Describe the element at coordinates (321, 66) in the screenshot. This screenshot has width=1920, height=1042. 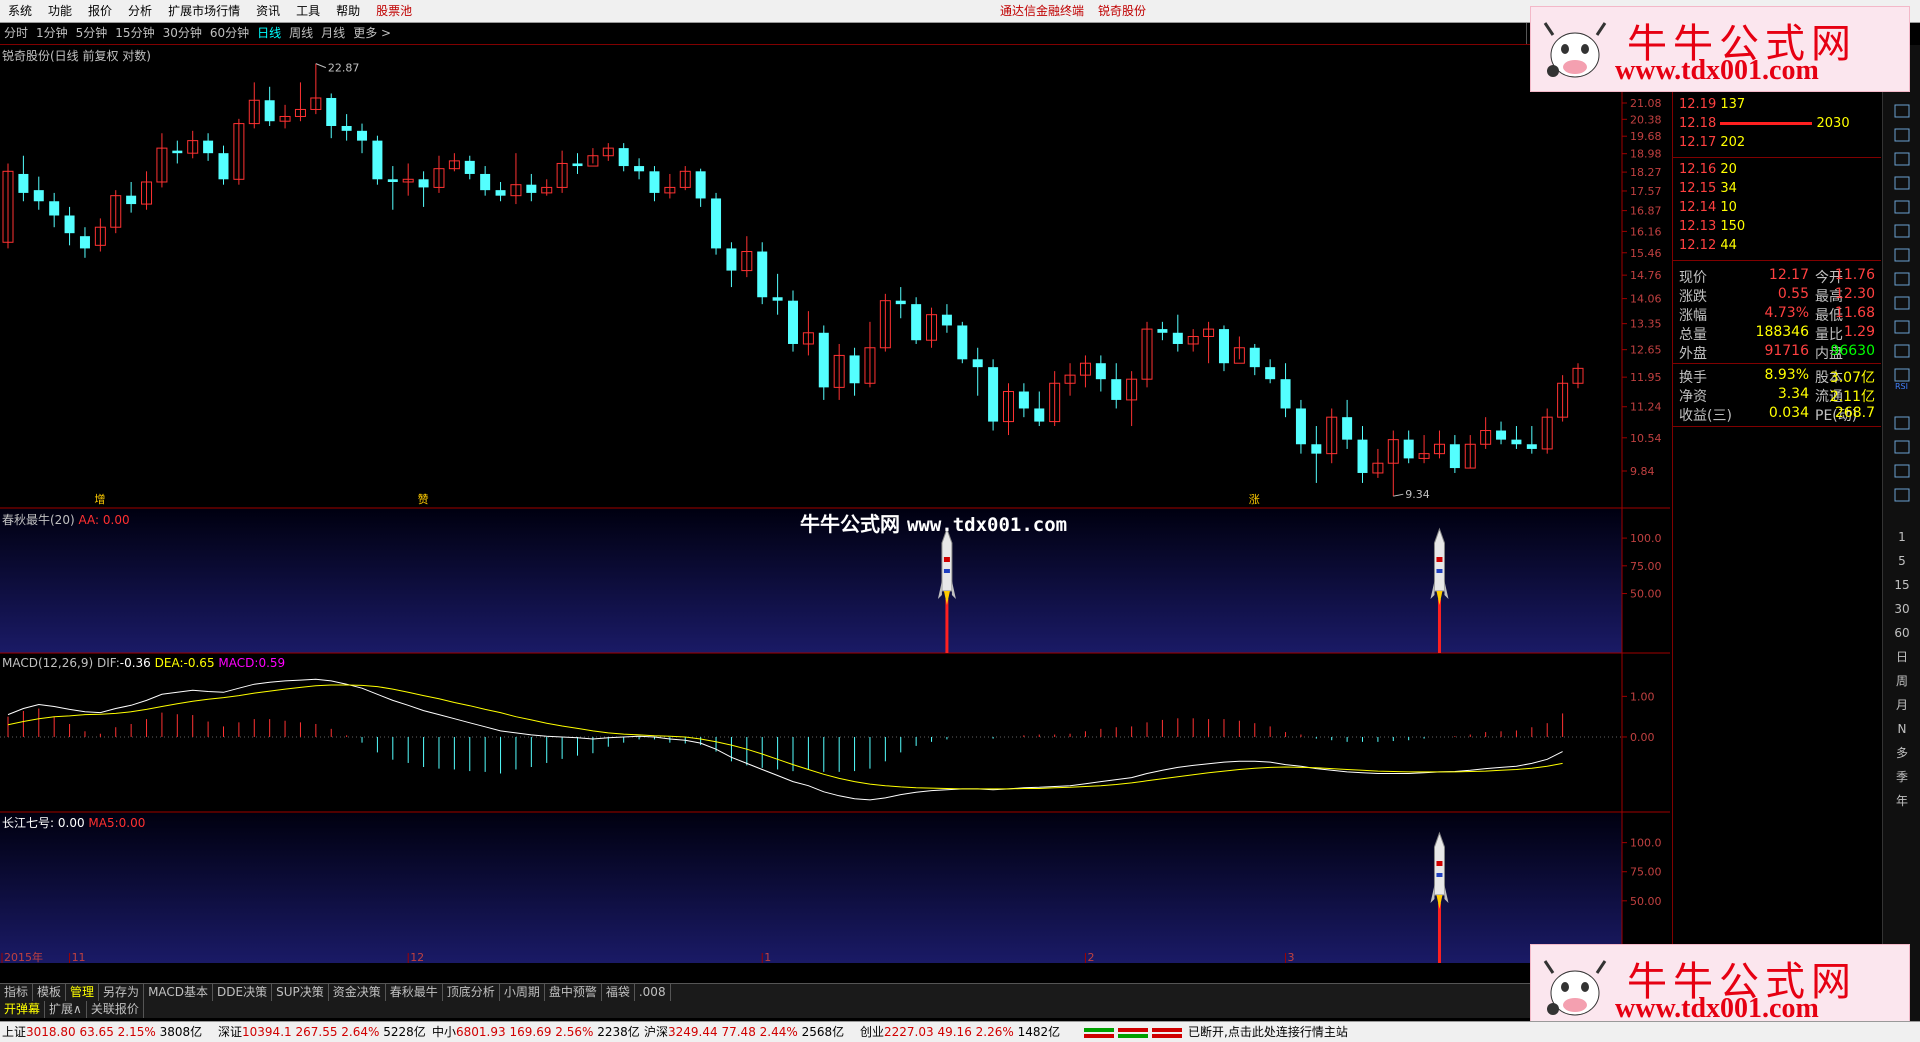
I see `high-marker-line` at that location.